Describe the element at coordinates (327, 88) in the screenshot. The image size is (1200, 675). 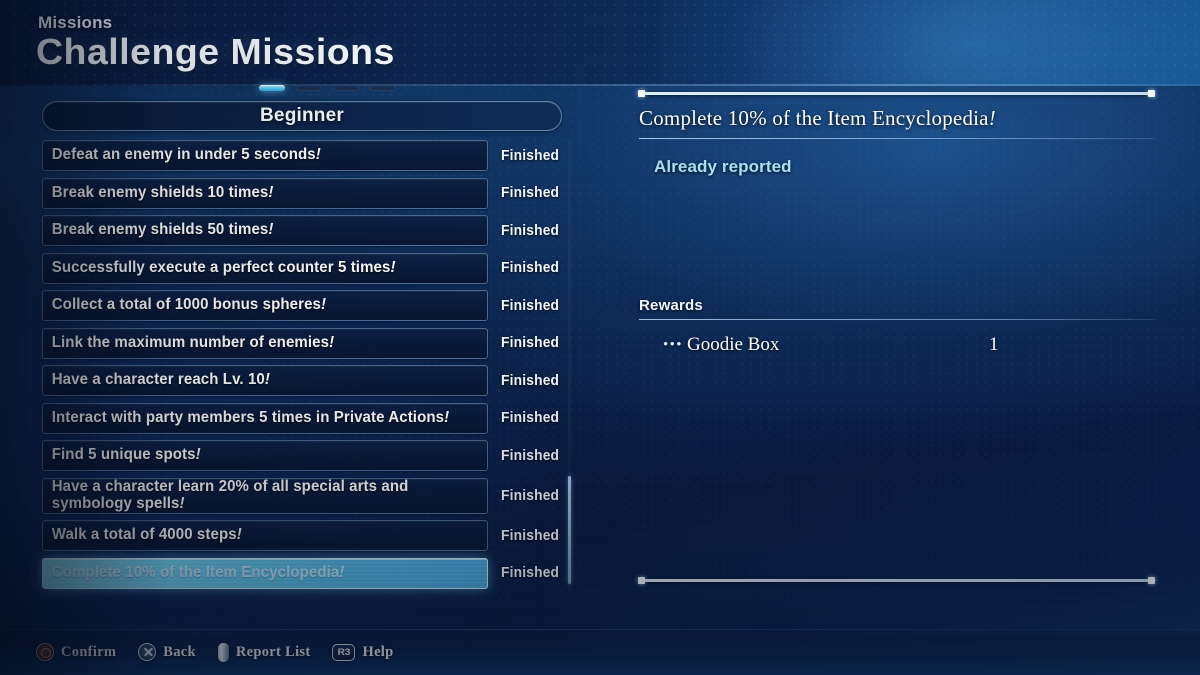
I see `category-page-indicator` at that location.